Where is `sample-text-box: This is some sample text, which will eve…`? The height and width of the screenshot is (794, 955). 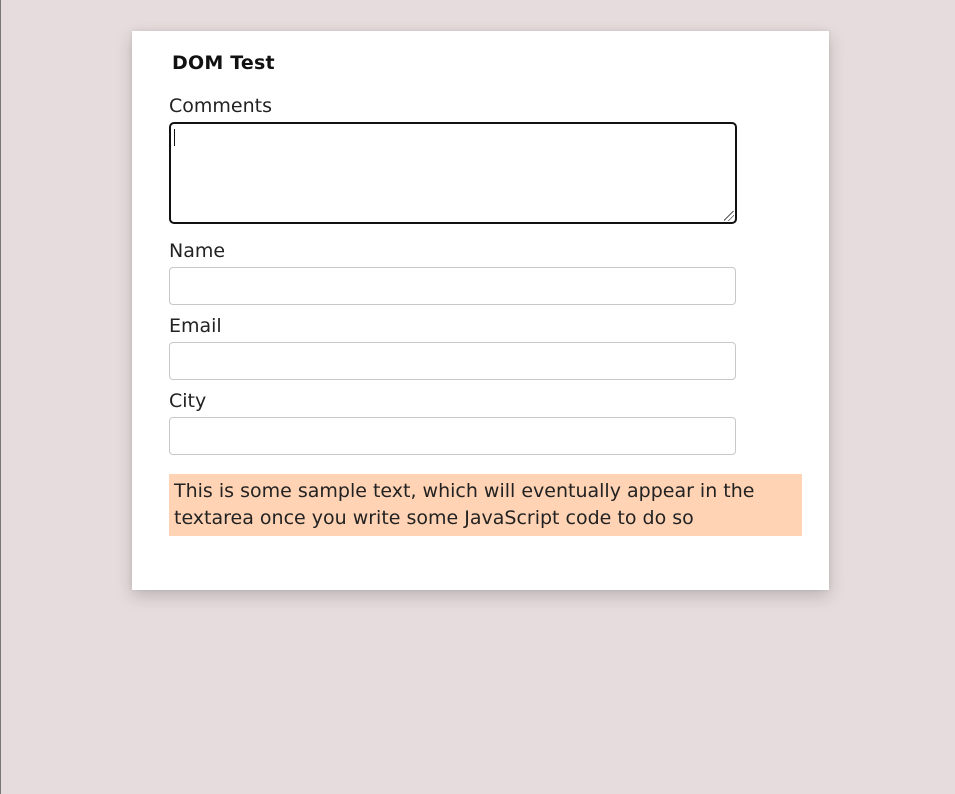 sample-text-box: This is some sample text, which will eve… is located at coordinates (485, 505).